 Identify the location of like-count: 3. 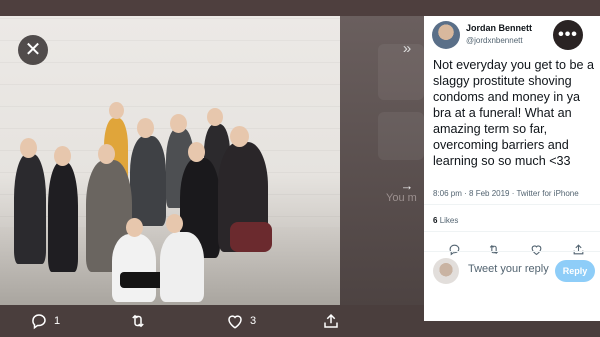
(253, 321).